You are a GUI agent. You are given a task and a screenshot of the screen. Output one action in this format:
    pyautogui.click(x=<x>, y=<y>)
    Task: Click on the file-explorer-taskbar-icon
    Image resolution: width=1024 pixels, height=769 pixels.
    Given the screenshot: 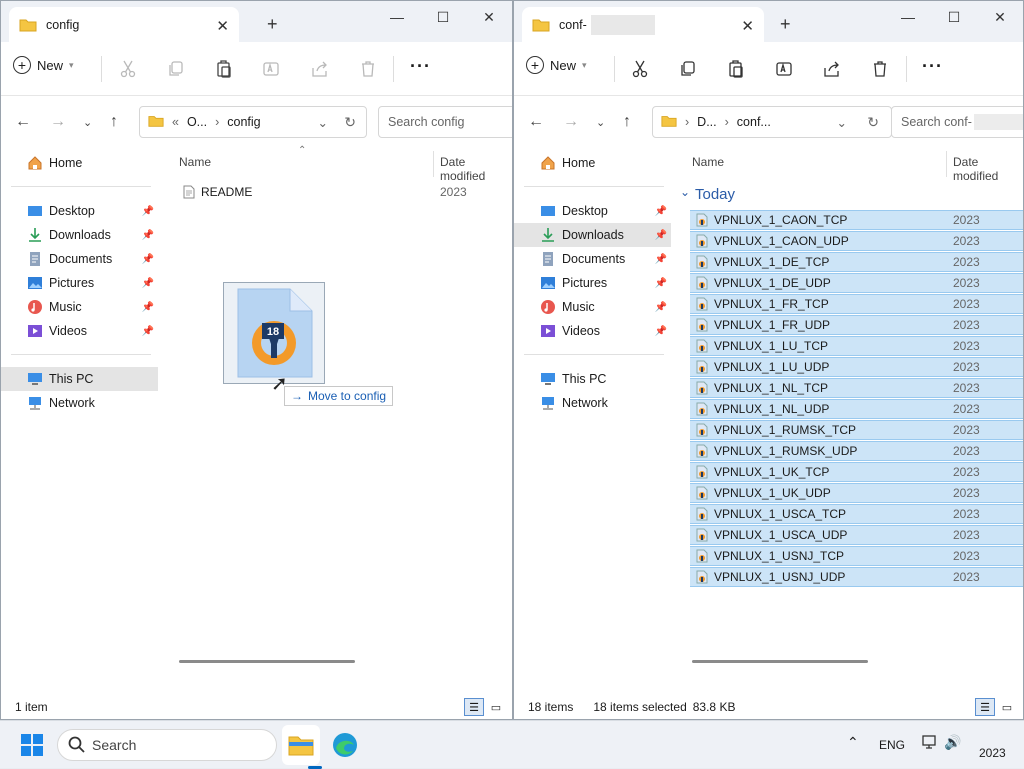 What is the action you would take?
    pyautogui.click(x=301, y=745)
    